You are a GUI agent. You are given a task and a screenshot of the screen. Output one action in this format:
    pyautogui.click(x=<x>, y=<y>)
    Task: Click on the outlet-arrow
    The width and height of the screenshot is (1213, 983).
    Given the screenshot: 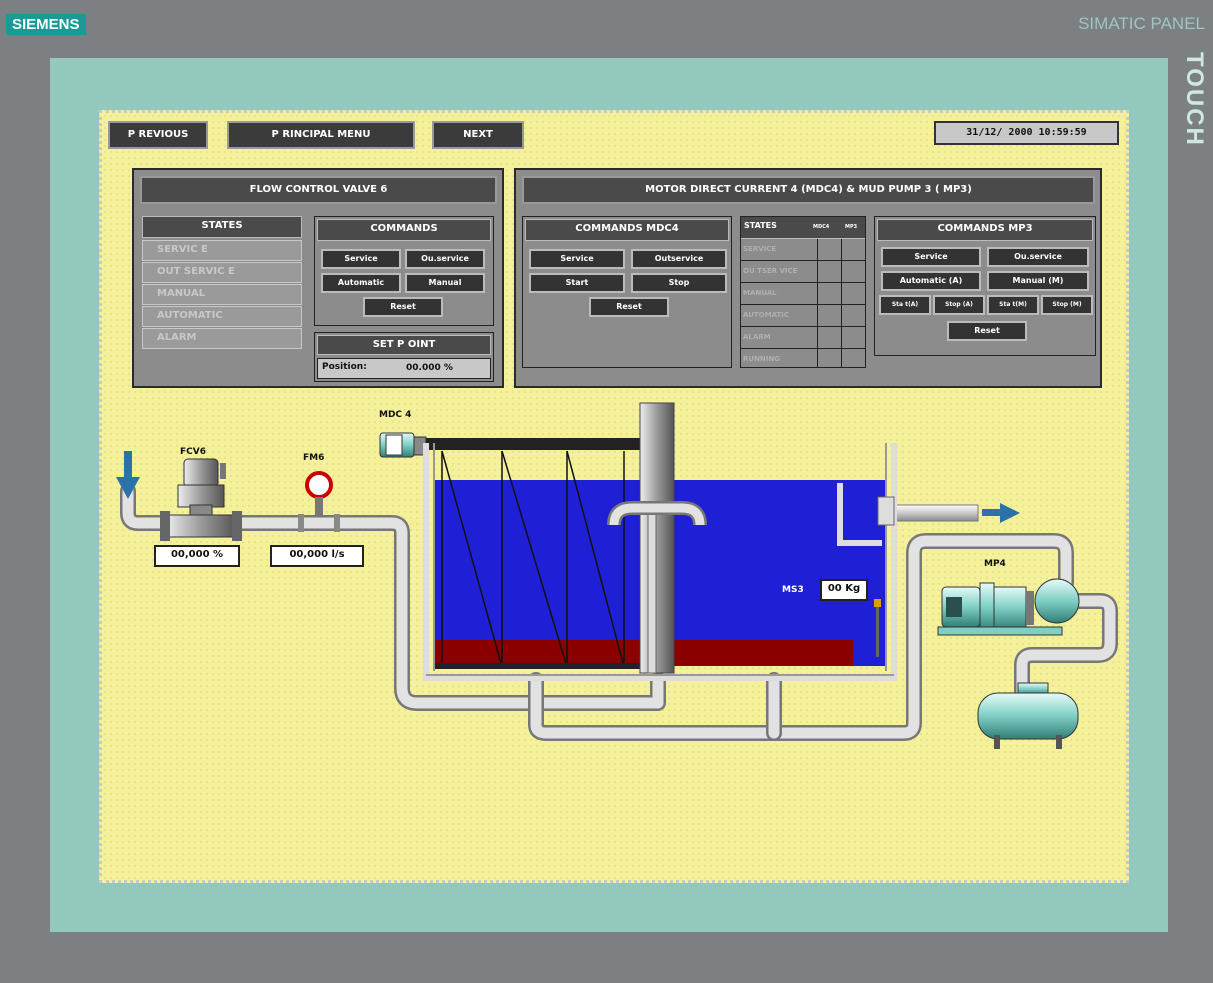 What is the action you would take?
    pyautogui.click(x=1001, y=513)
    